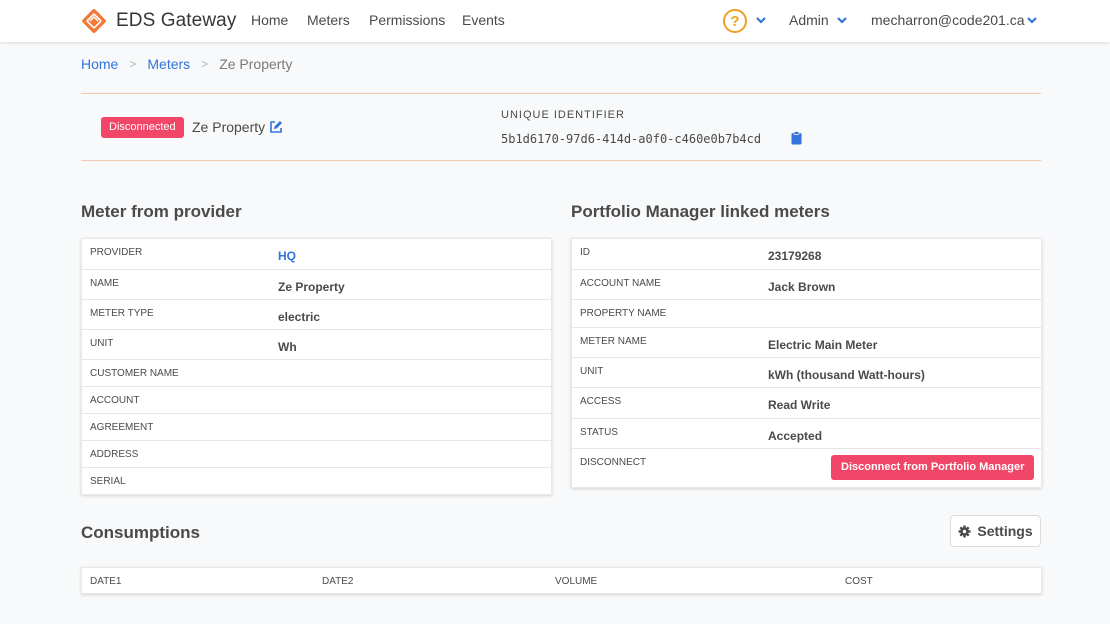 The width and height of the screenshot is (1110, 624). I want to click on breadcrumb-home: Home, so click(99, 64).